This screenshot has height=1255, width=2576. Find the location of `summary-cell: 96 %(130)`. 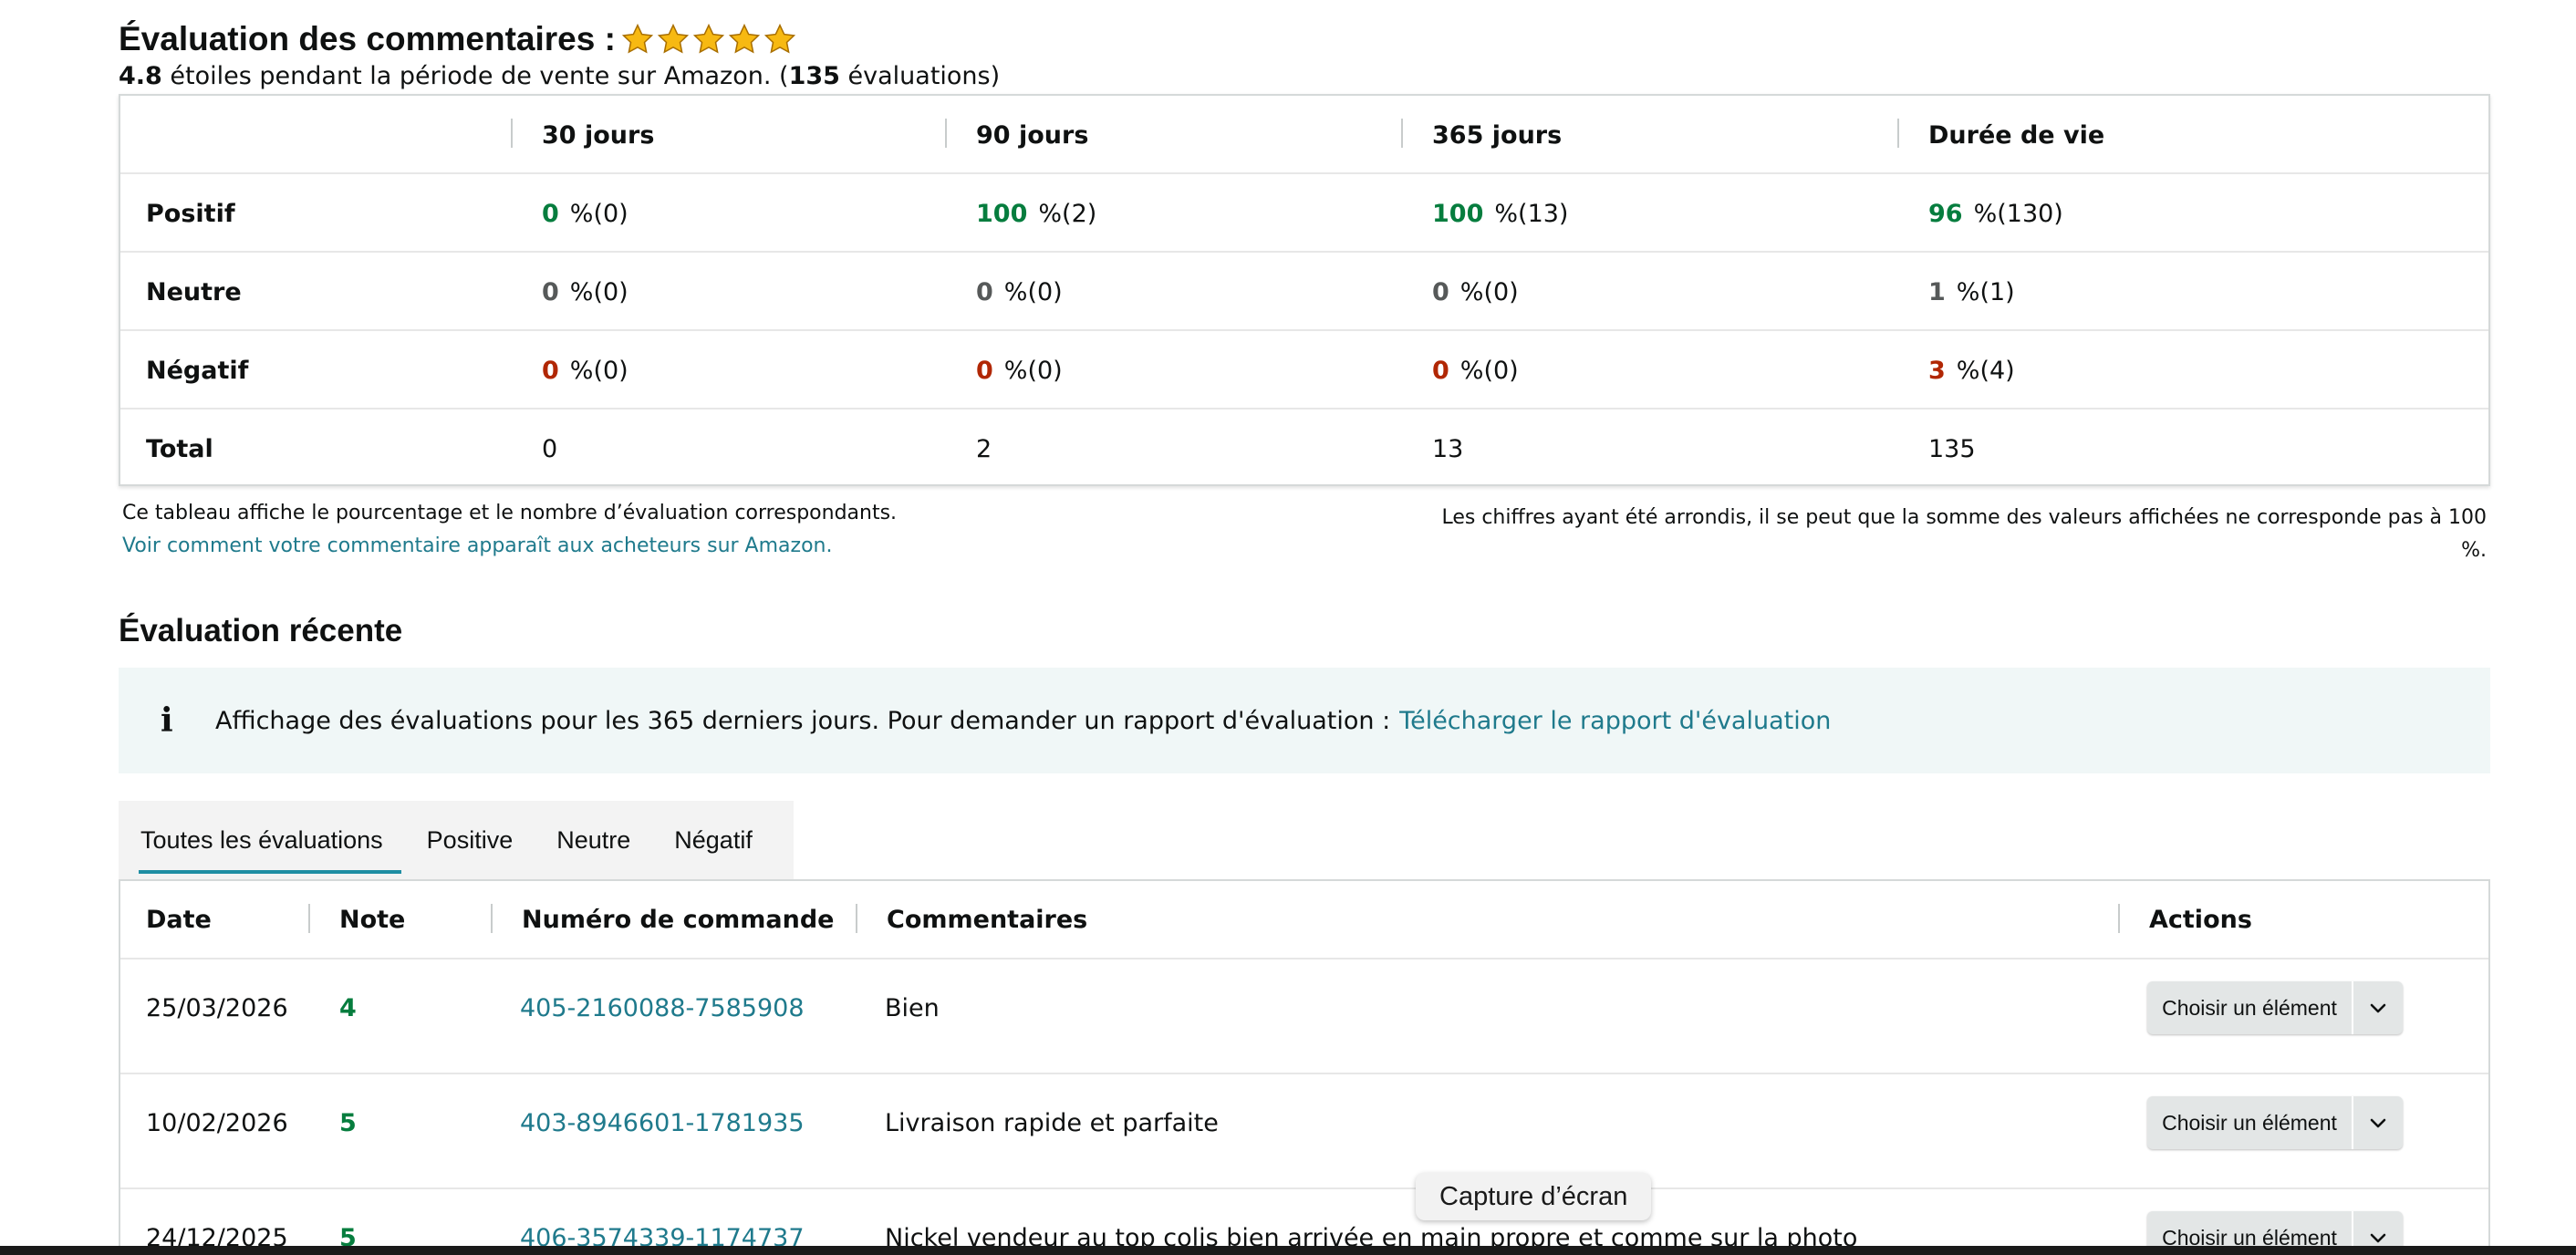

summary-cell: 96 %(130) is located at coordinates (1995, 213).